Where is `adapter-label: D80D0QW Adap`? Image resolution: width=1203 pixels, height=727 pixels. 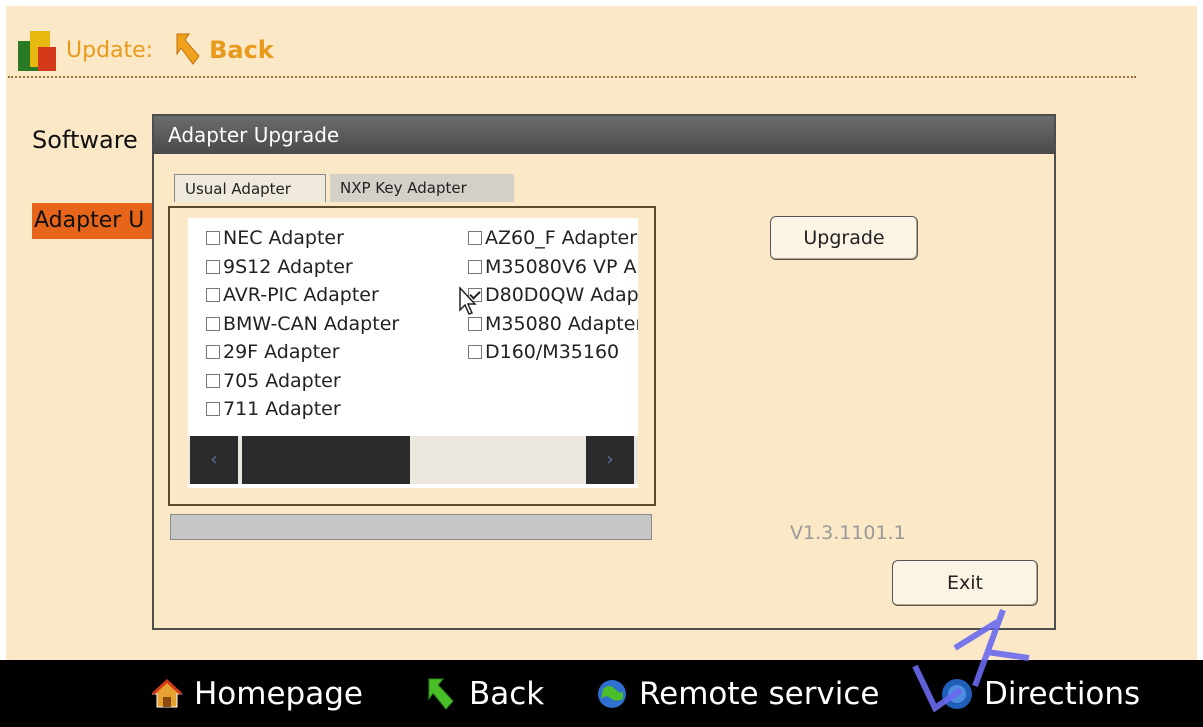 adapter-label: D80D0QW Adap is located at coordinates (561, 295).